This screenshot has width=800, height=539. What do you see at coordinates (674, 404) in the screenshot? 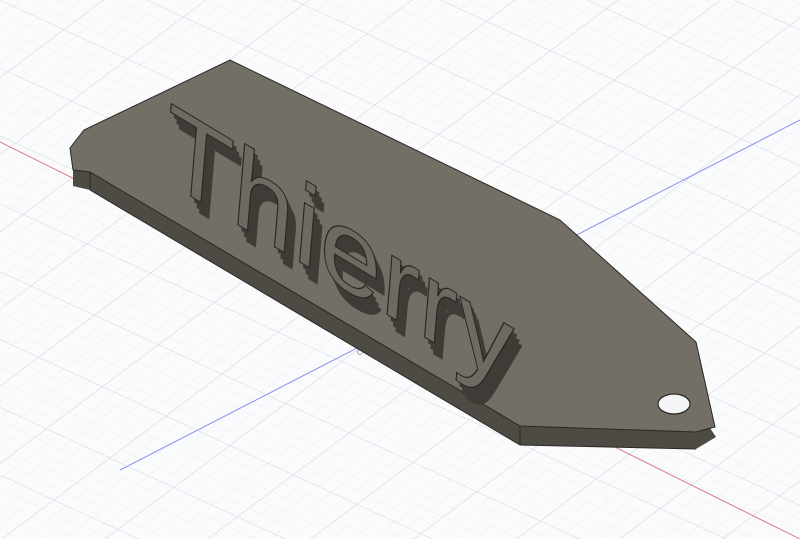
I see `keyring-hole-icon` at bounding box center [674, 404].